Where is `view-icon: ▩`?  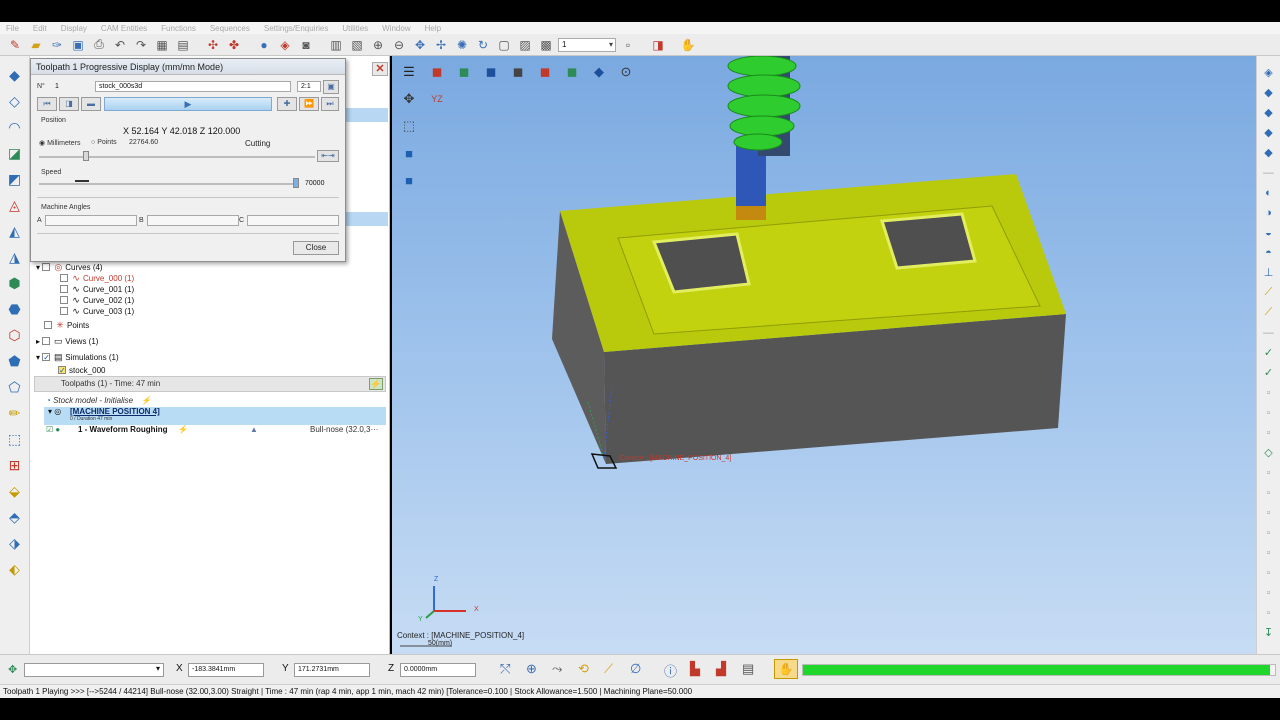
view-icon: ▩ is located at coordinates (546, 45).